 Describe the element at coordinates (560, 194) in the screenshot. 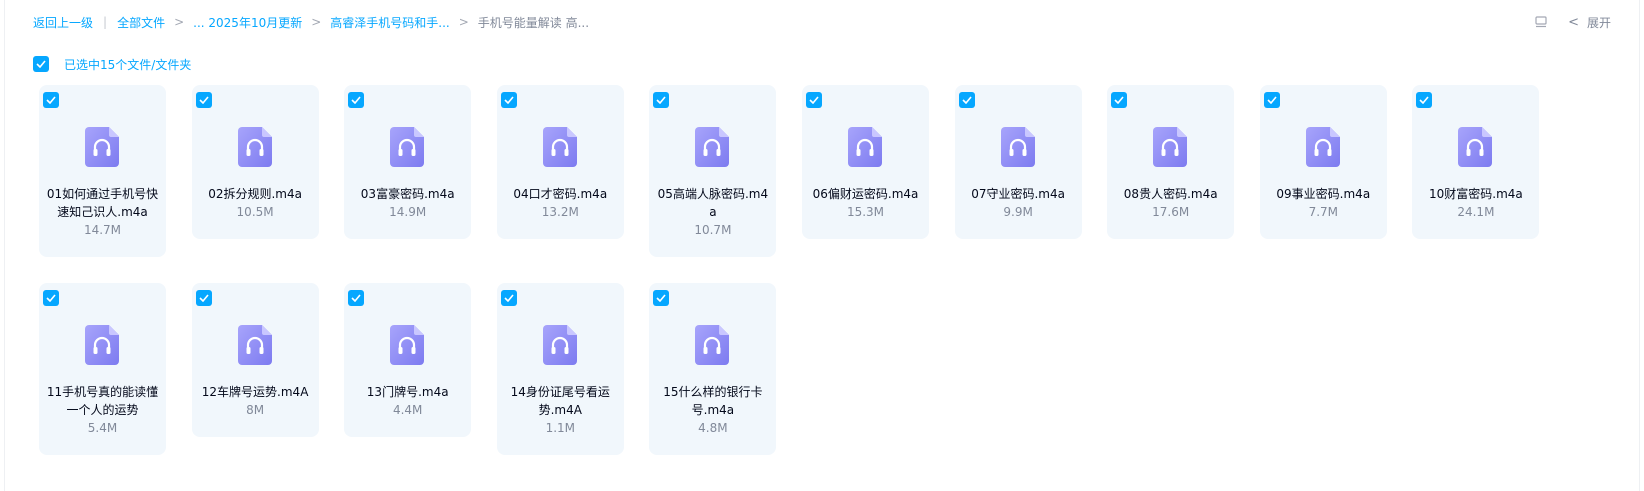

I see `file-name: 04口才密码.m4a` at that location.